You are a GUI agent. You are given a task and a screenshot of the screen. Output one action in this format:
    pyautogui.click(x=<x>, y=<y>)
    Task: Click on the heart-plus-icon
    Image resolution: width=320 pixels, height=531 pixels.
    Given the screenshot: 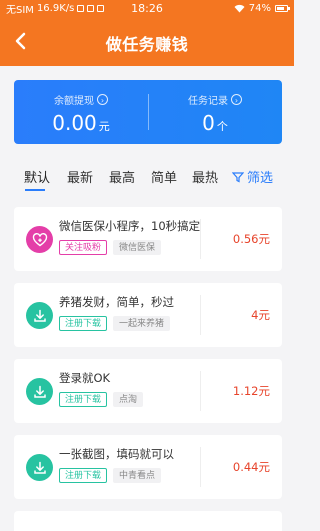 What is the action you would take?
    pyautogui.click(x=39, y=239)
    